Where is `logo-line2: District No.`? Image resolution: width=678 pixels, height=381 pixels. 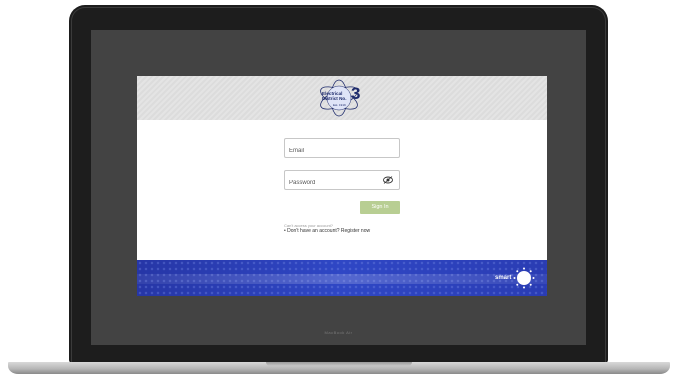 logo-line2: District No. is located at coordinates (334, 98).